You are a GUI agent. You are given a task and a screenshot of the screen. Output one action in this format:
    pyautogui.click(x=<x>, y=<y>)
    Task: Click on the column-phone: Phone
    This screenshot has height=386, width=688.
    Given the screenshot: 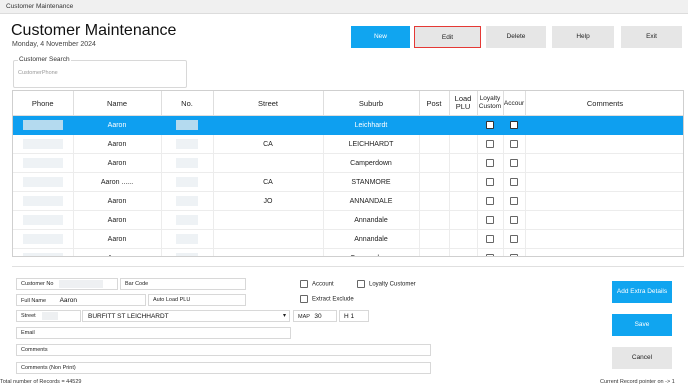 What is the action you would take?
    pyautogui.click(x=43, y=103)
    